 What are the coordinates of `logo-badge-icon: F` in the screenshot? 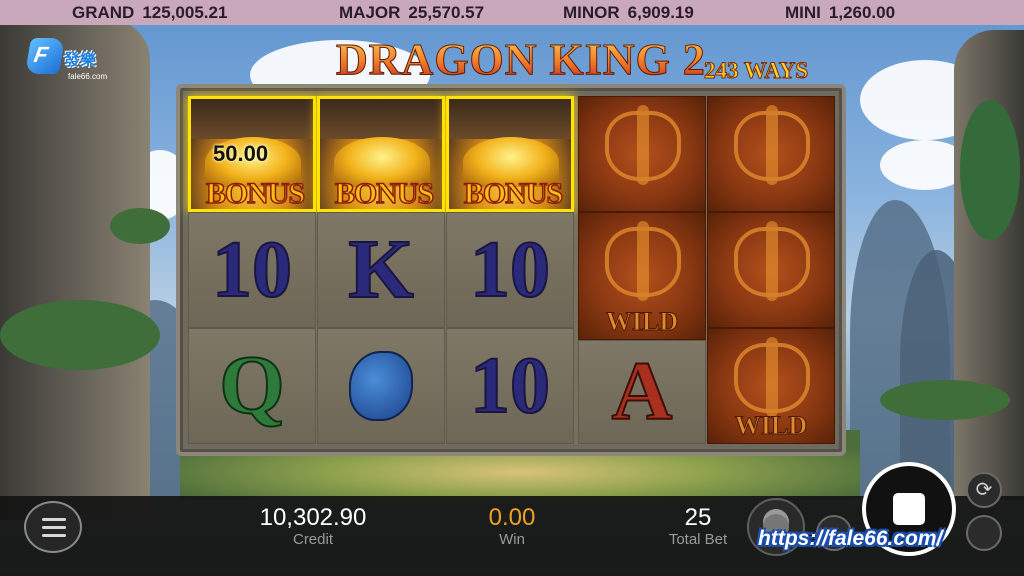 It's located at (45, 56).